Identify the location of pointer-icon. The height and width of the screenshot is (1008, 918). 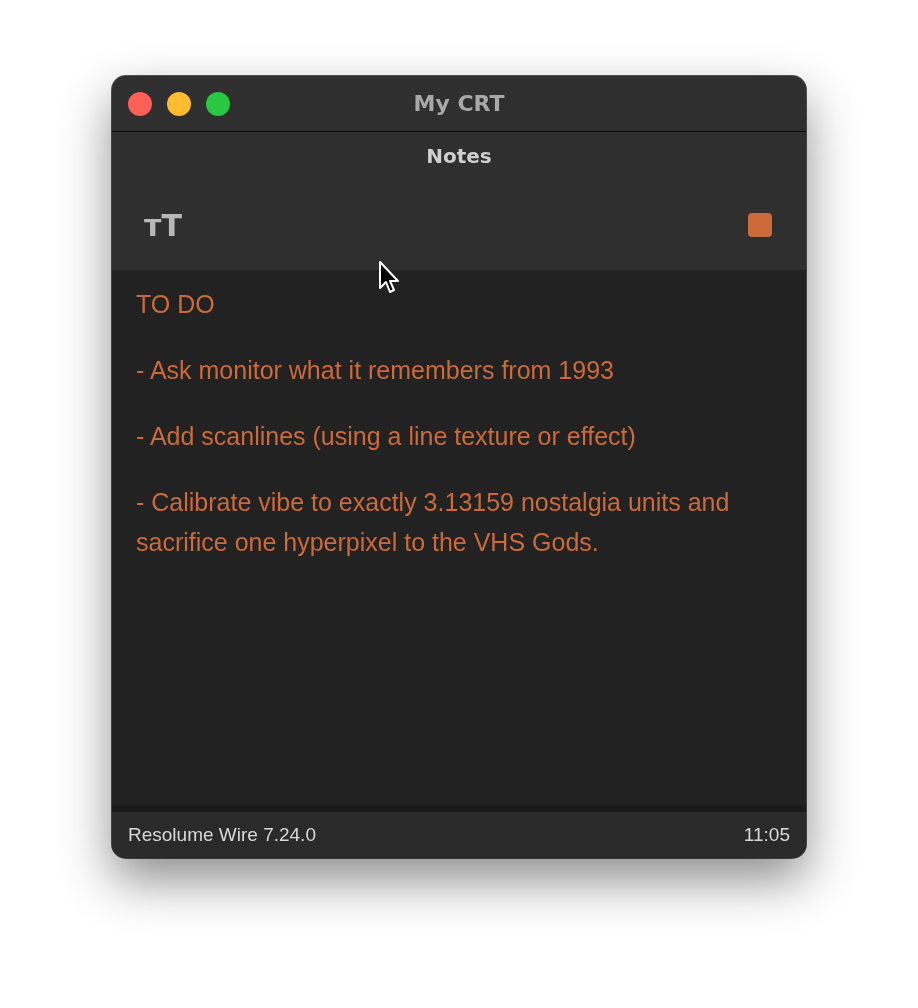
(389, 277).